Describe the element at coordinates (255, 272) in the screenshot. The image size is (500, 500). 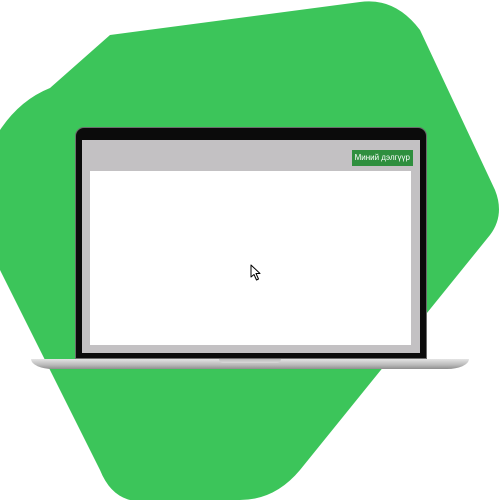
I see `mouse-pointer-icon` at that location.